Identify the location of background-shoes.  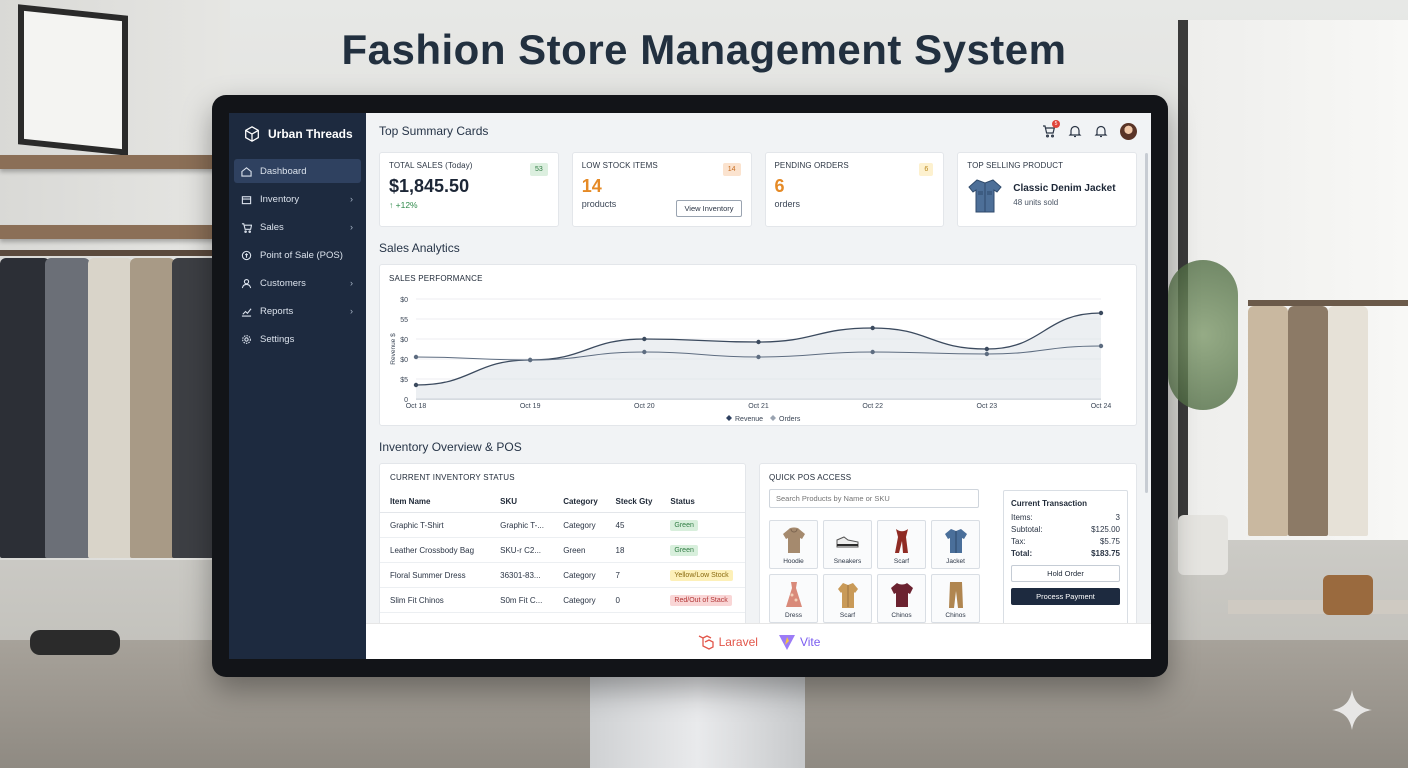
(75, 642).